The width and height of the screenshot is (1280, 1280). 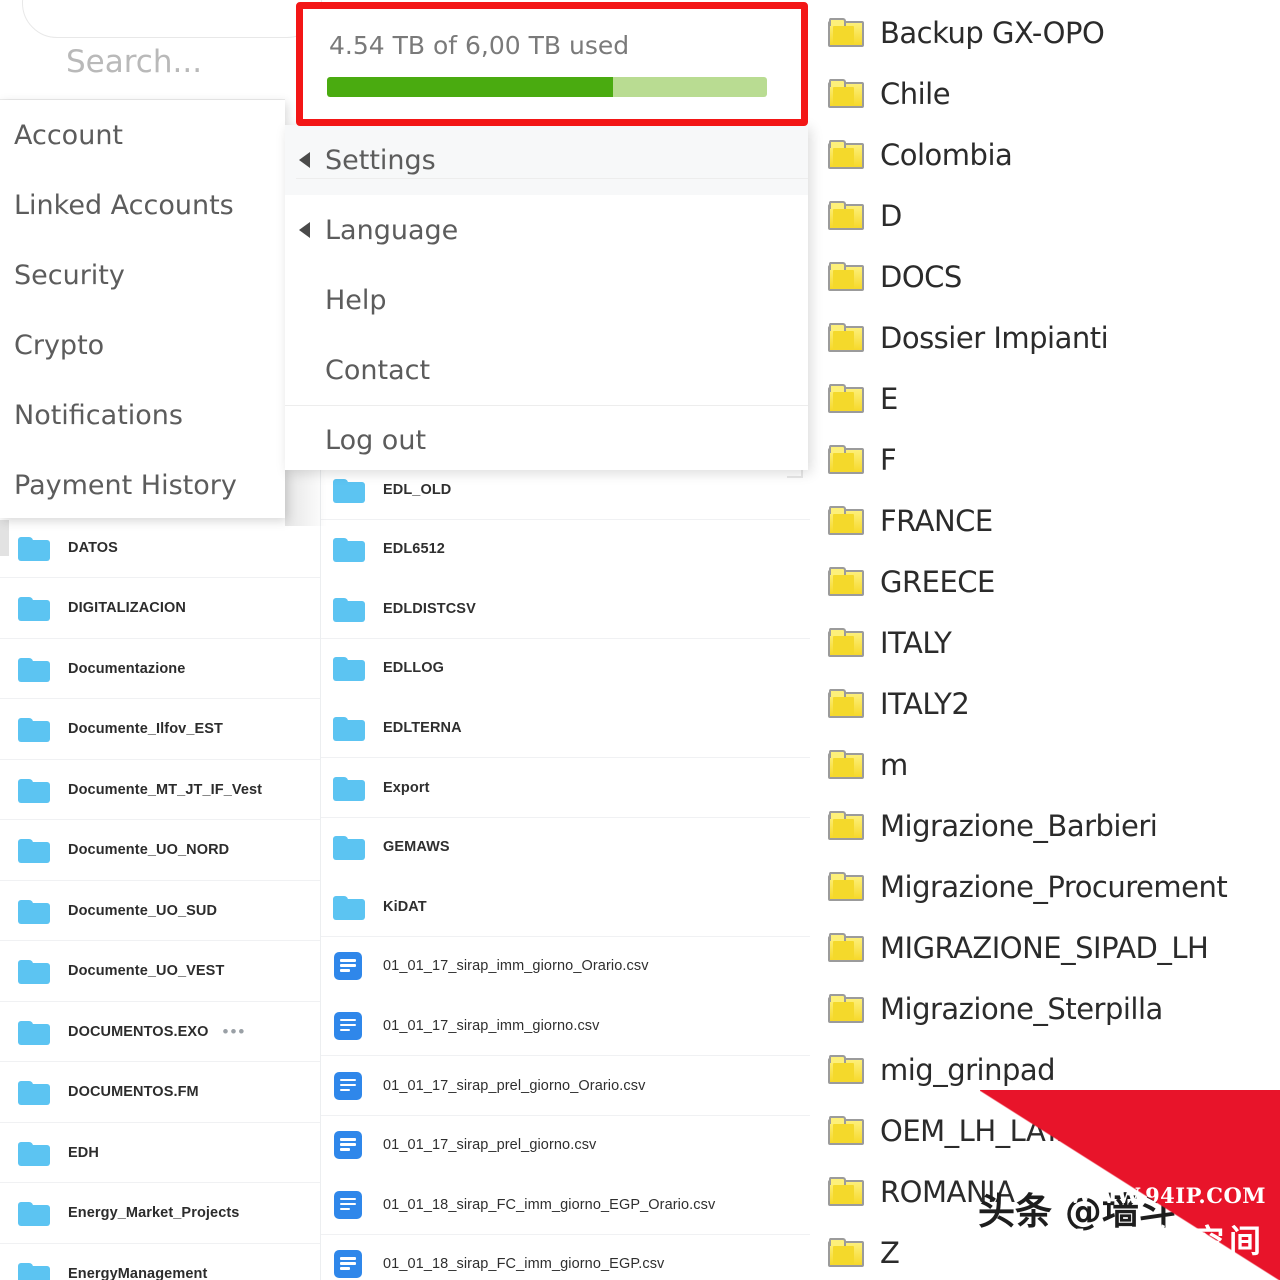 I want to click on list-item: Documente_UO_NORD, so click(x=160, y=850).